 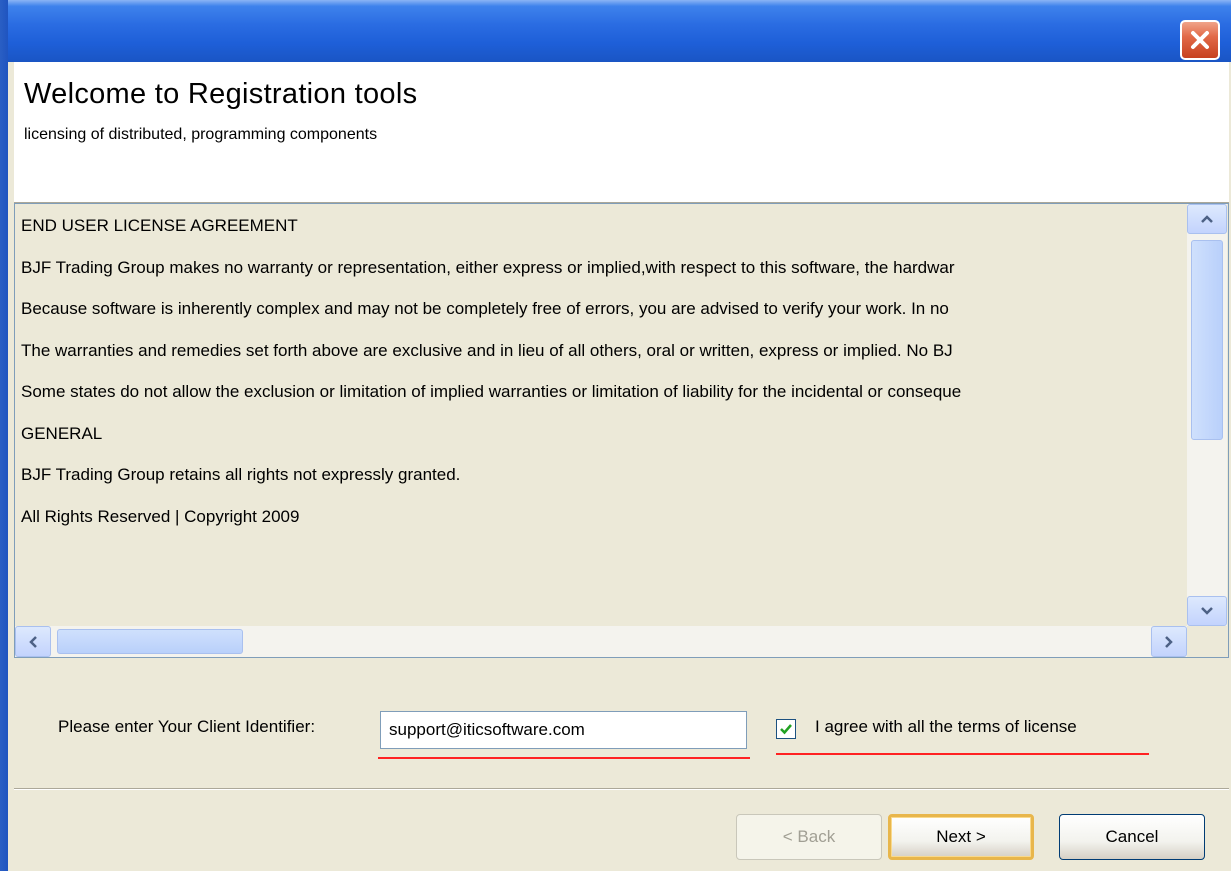 What do you see at coordinates (962, 754) in the screenshot?
I see `agree-highlight` at bounding box center [962, 754].